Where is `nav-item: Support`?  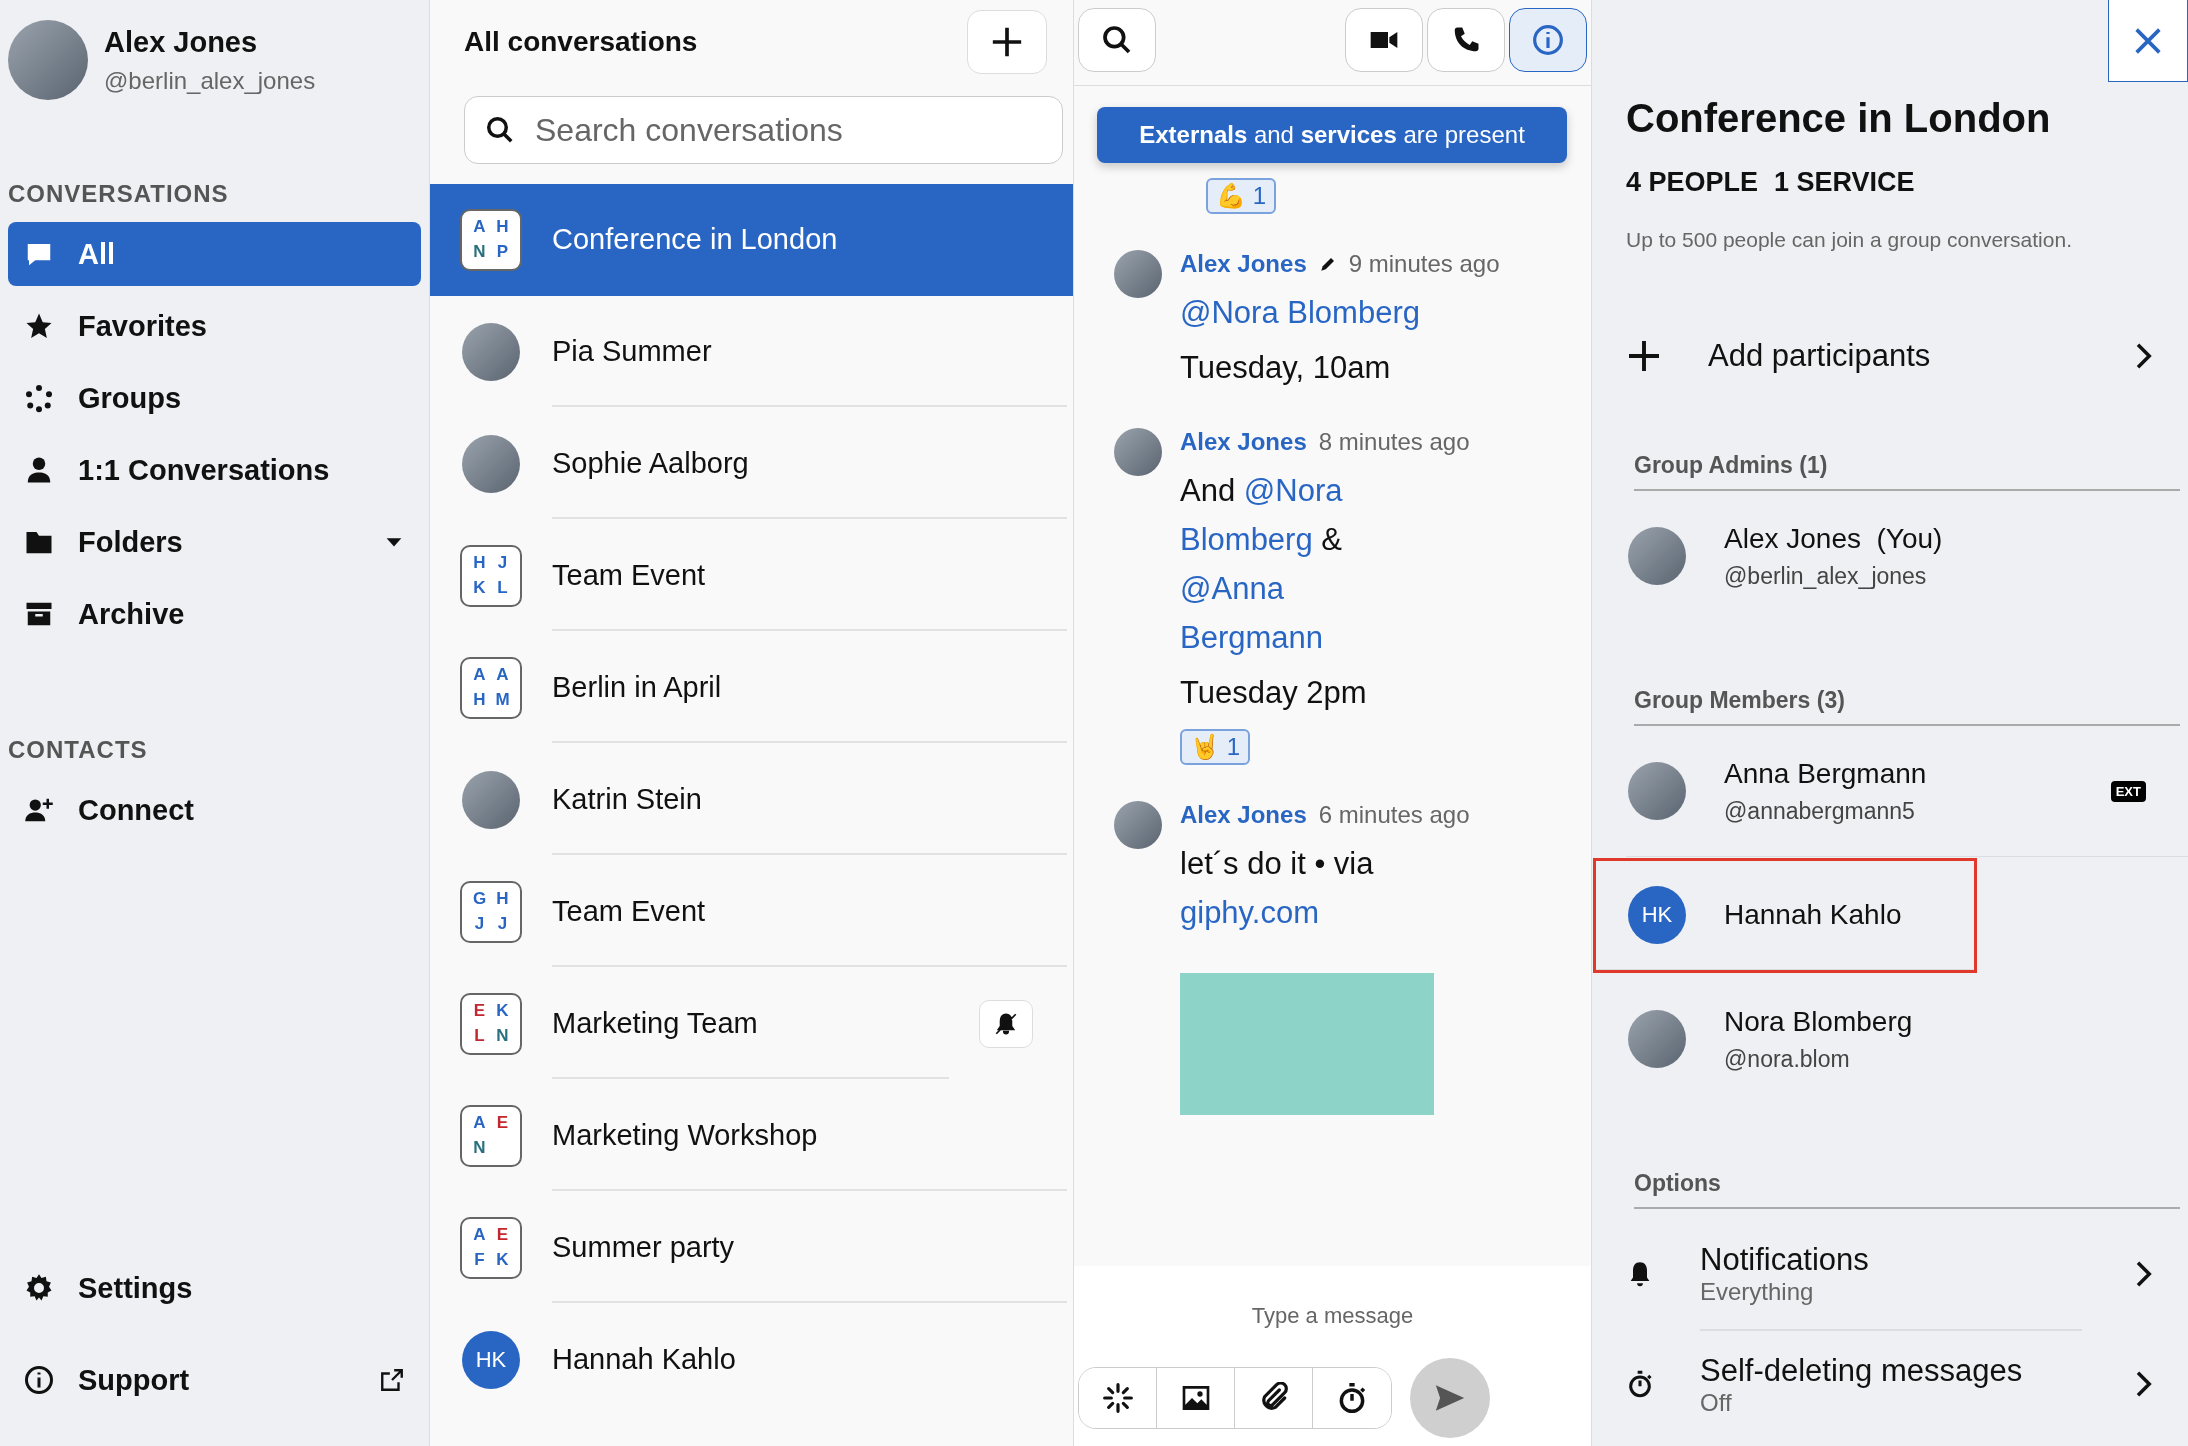 nav-item: Support is located at coordinates (214, 1380).